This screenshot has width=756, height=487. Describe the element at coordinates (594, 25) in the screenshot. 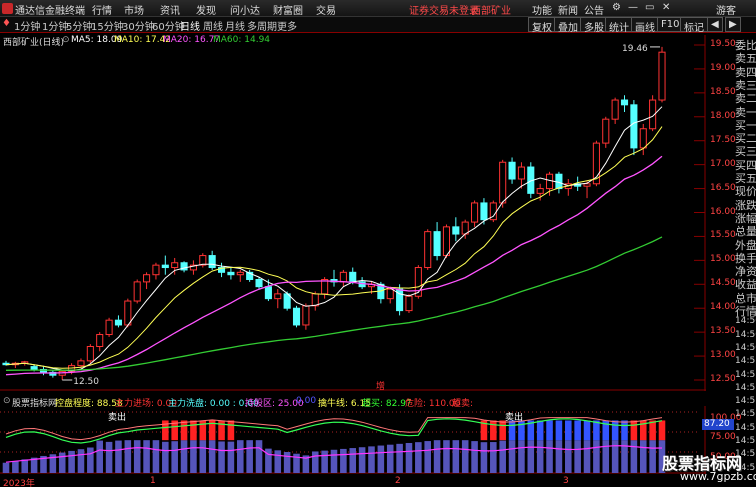

I see `multi-stock-button: 多股` at that location.